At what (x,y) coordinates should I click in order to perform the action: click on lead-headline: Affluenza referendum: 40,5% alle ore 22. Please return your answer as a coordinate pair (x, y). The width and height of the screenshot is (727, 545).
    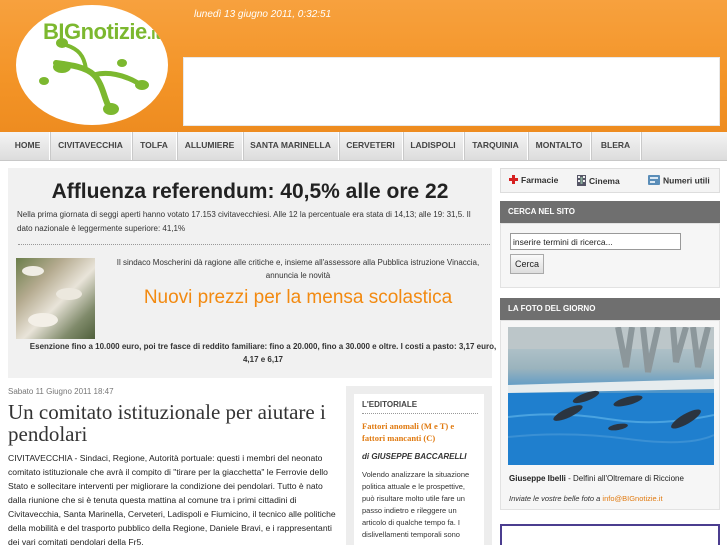
    Looking at the image, I should click on (250, 192).